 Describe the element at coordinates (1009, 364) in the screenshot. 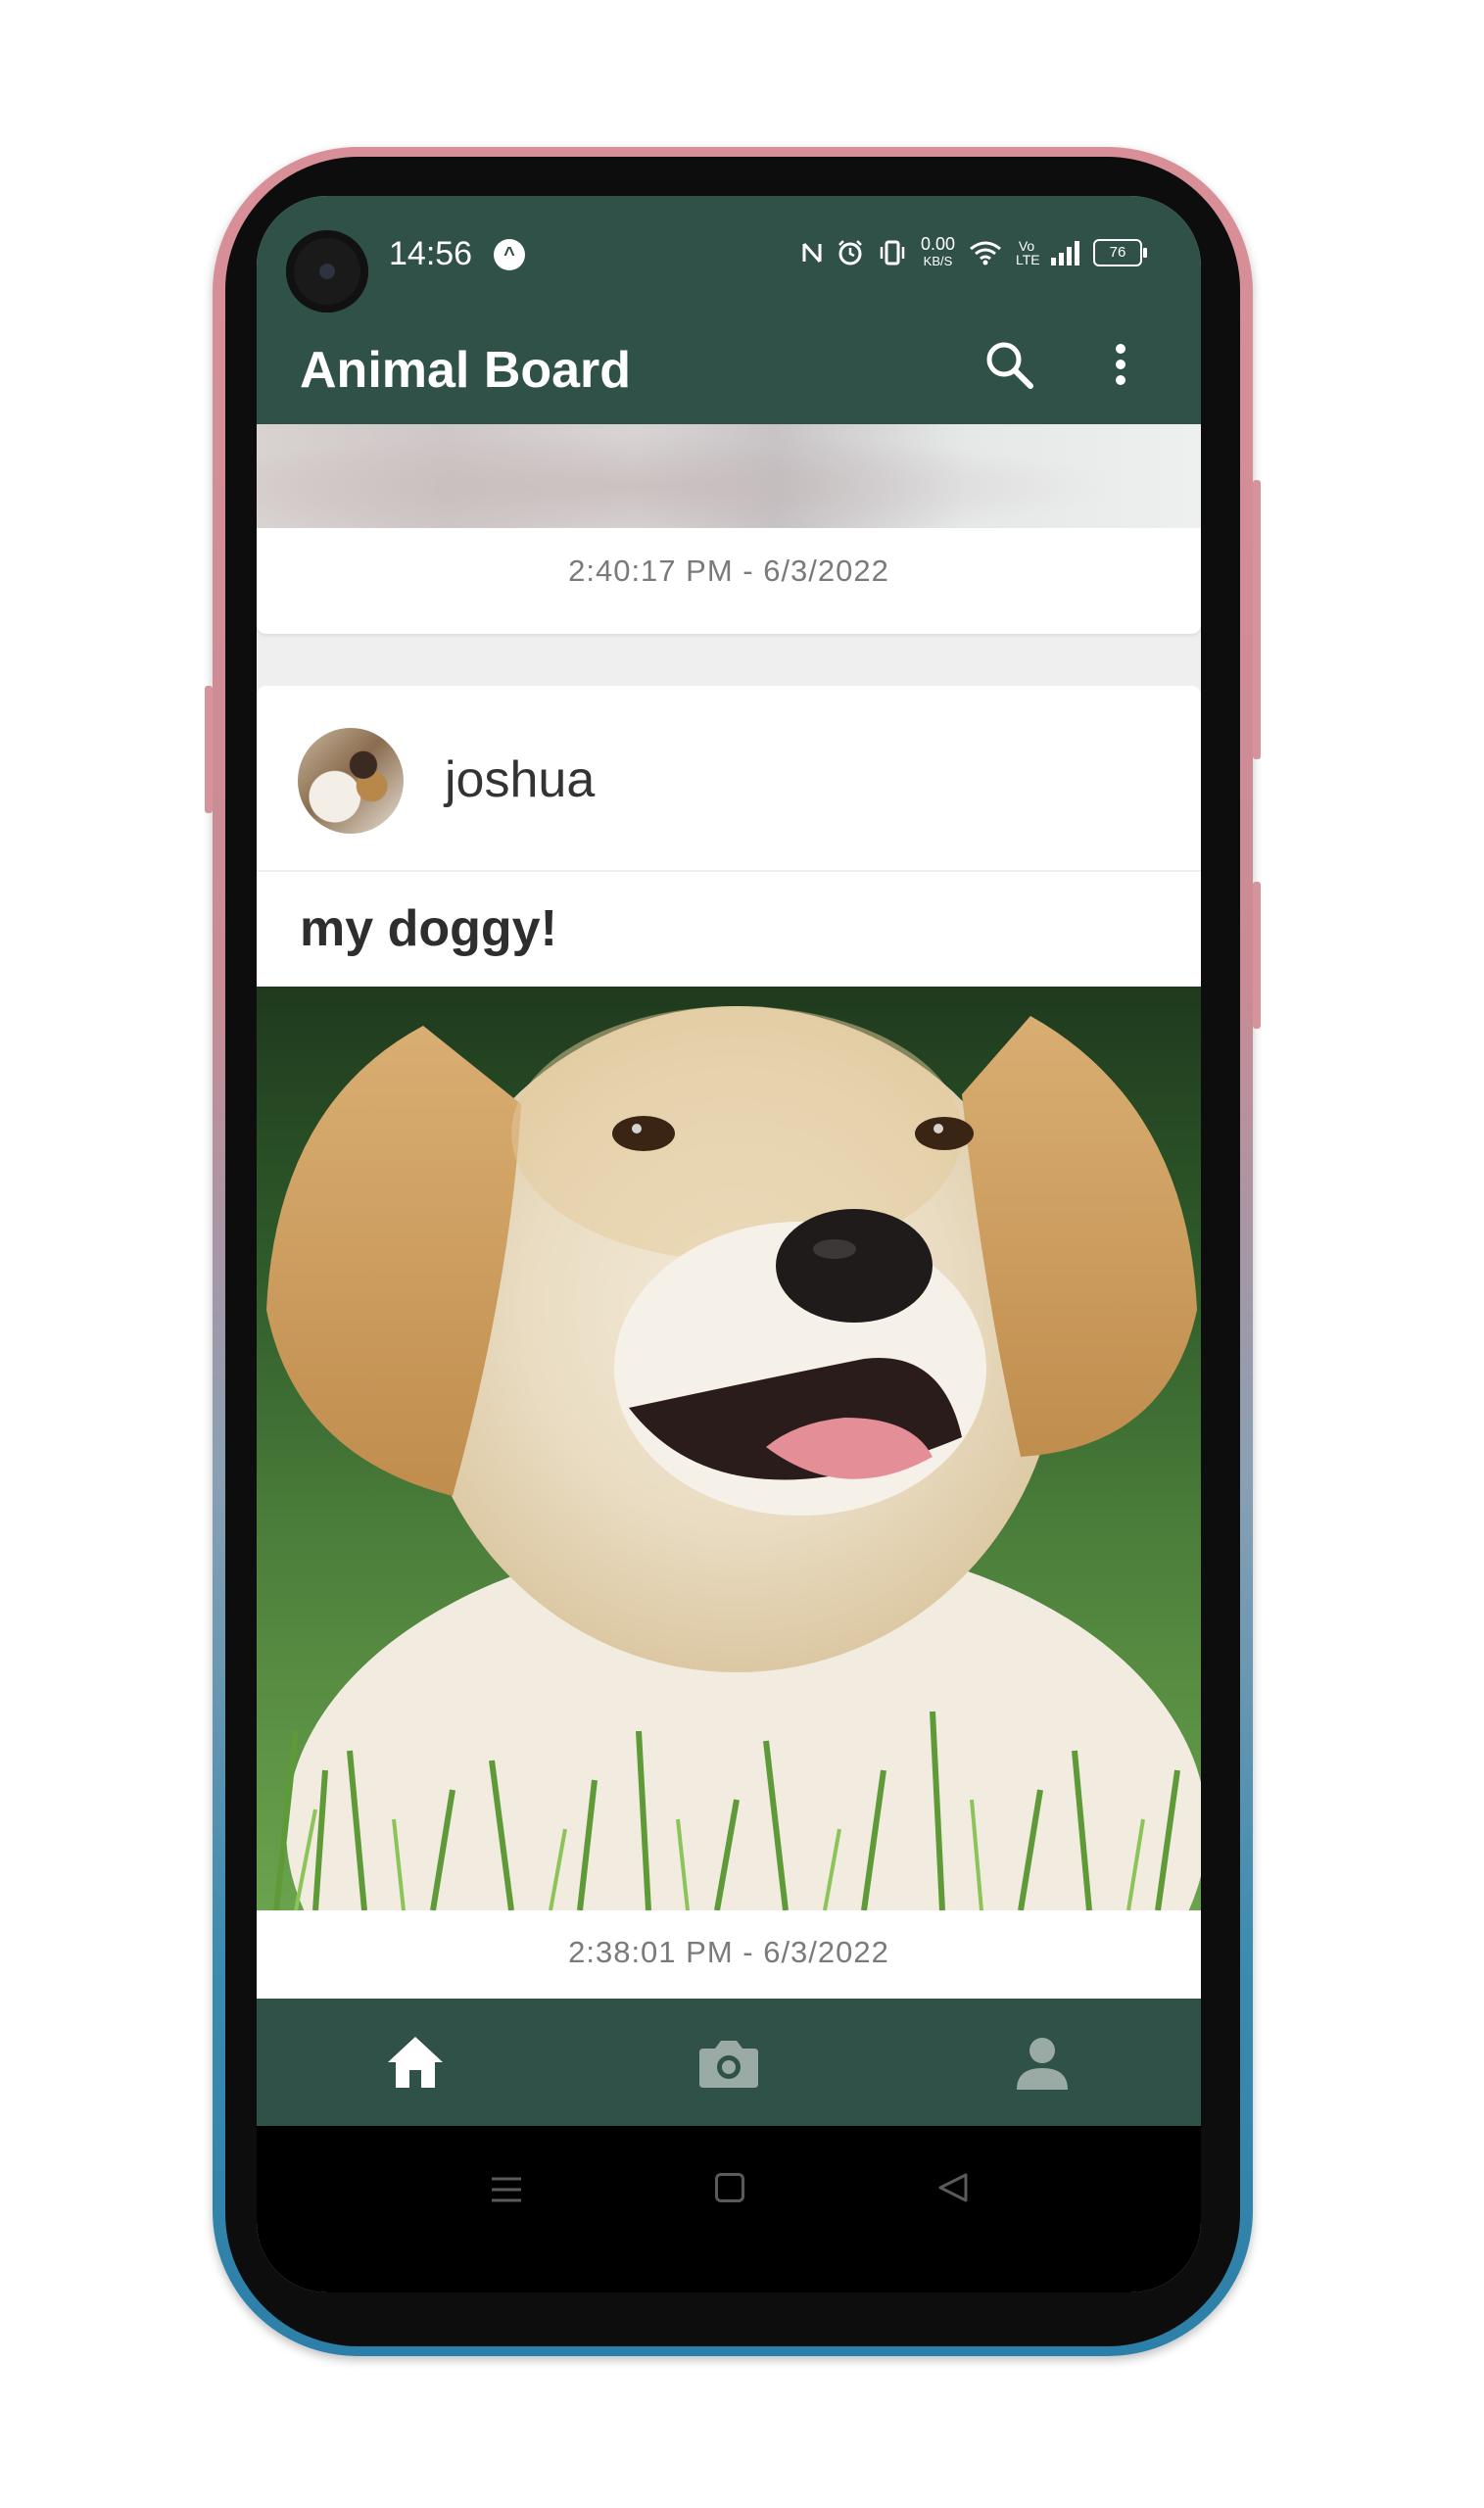

I see `search-icon` at that location.